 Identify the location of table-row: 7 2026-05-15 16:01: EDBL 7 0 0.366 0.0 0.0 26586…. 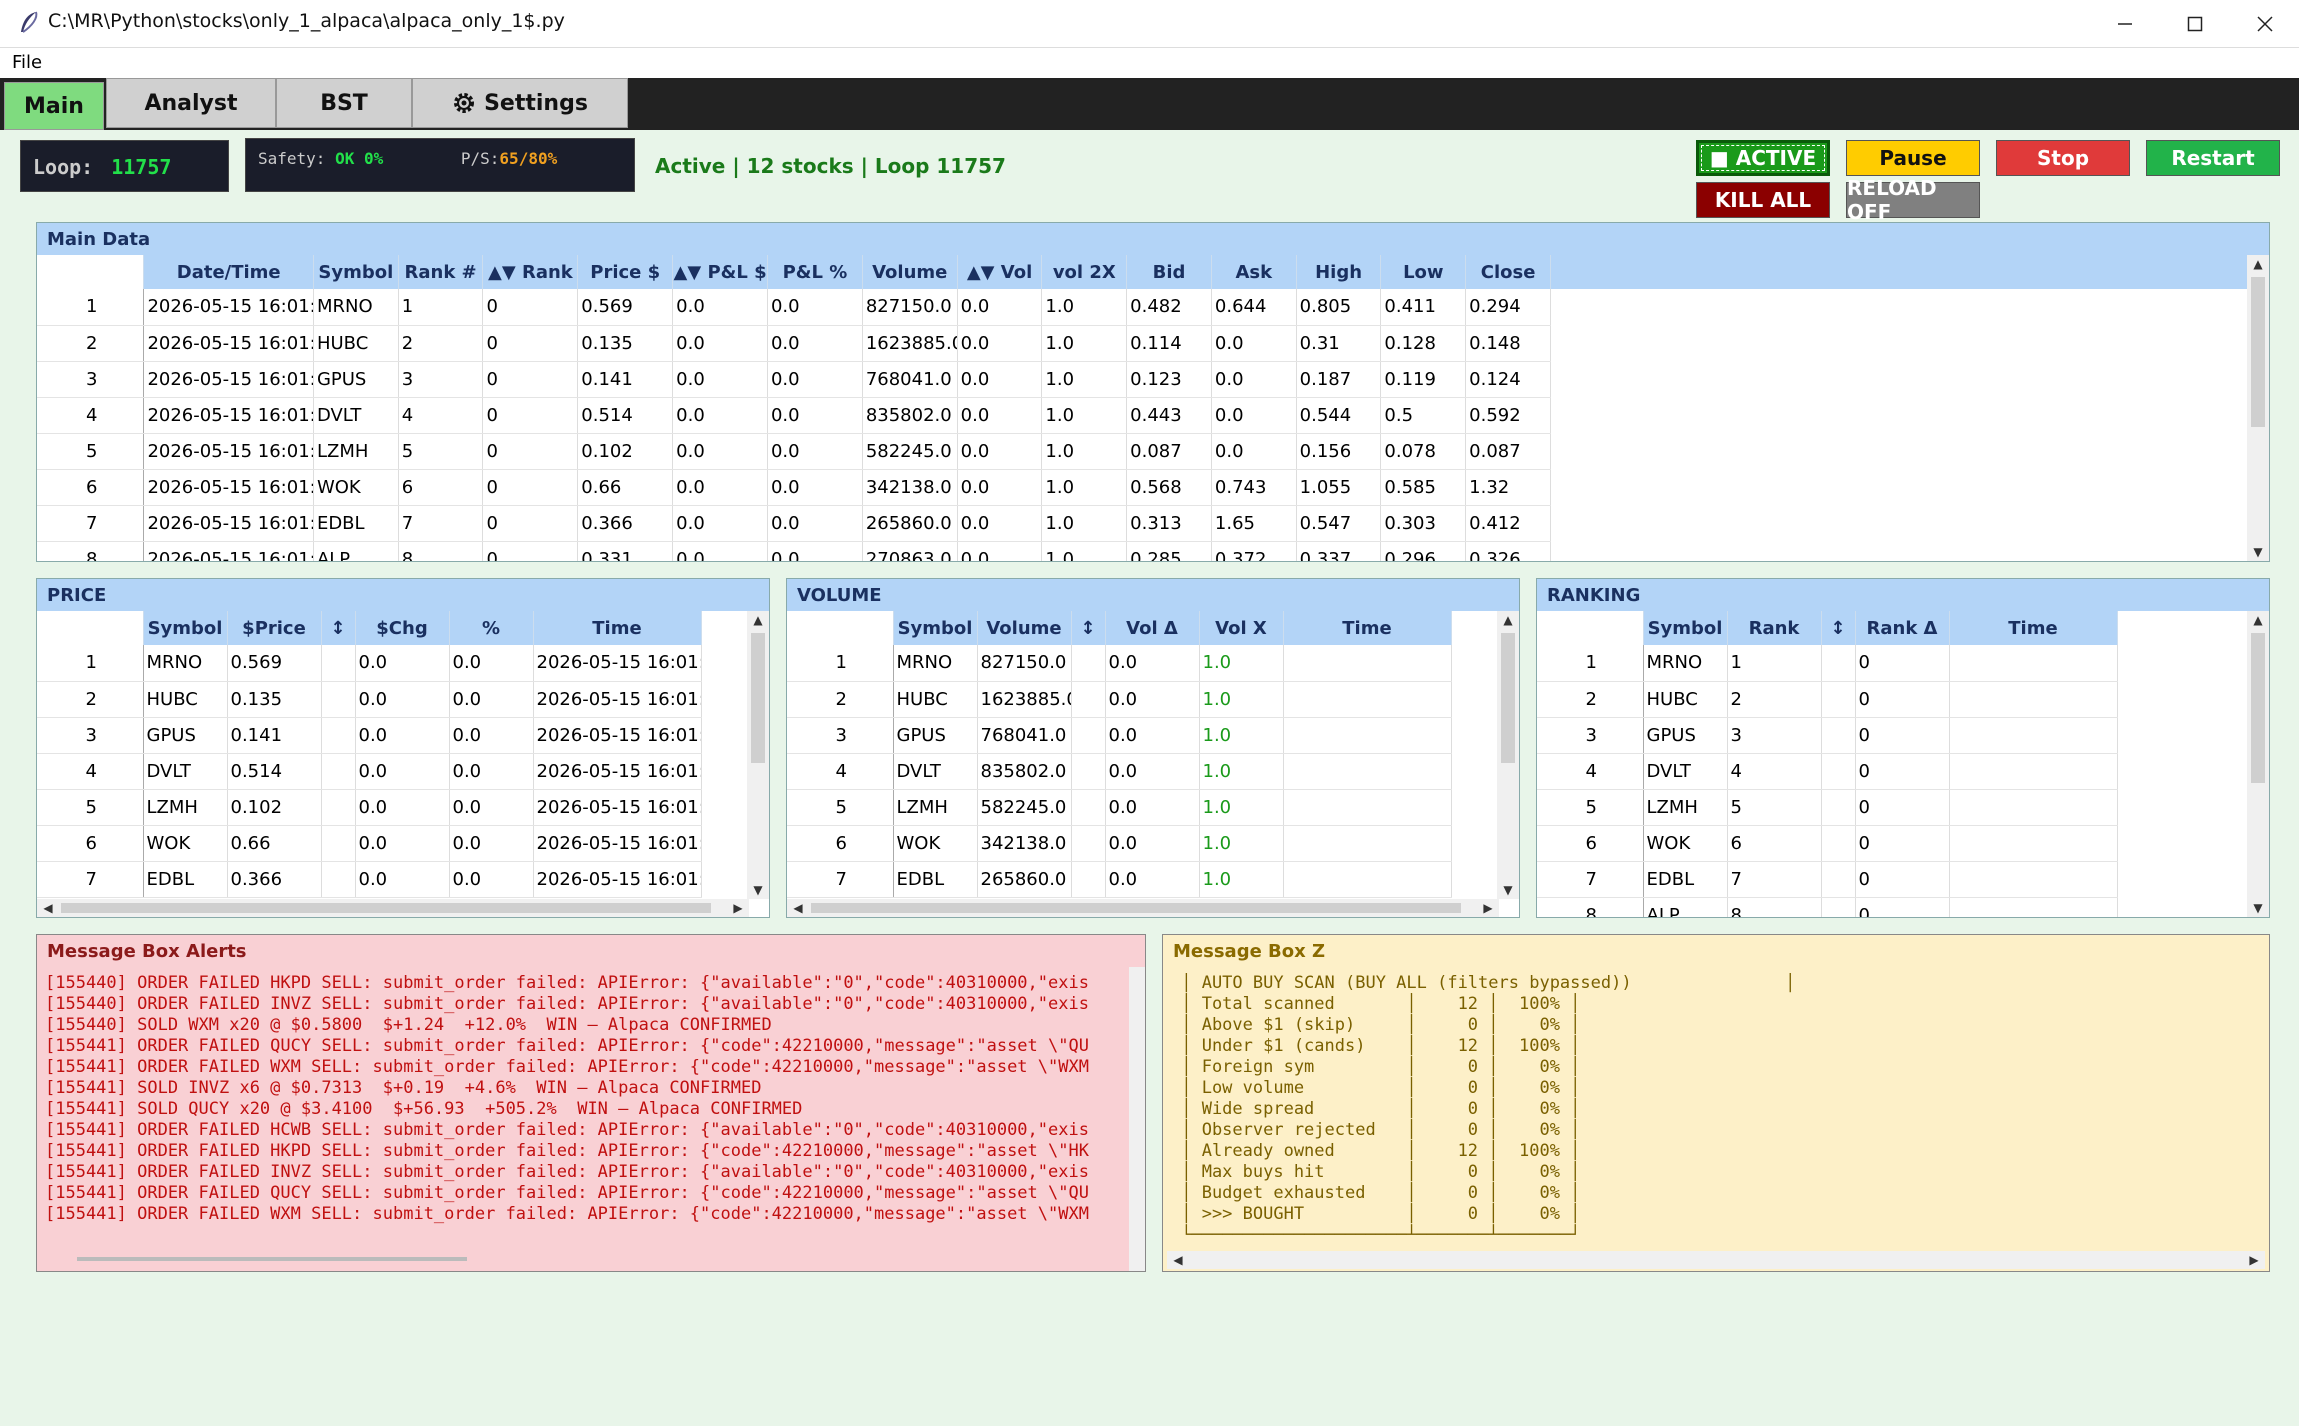
(794, 523).